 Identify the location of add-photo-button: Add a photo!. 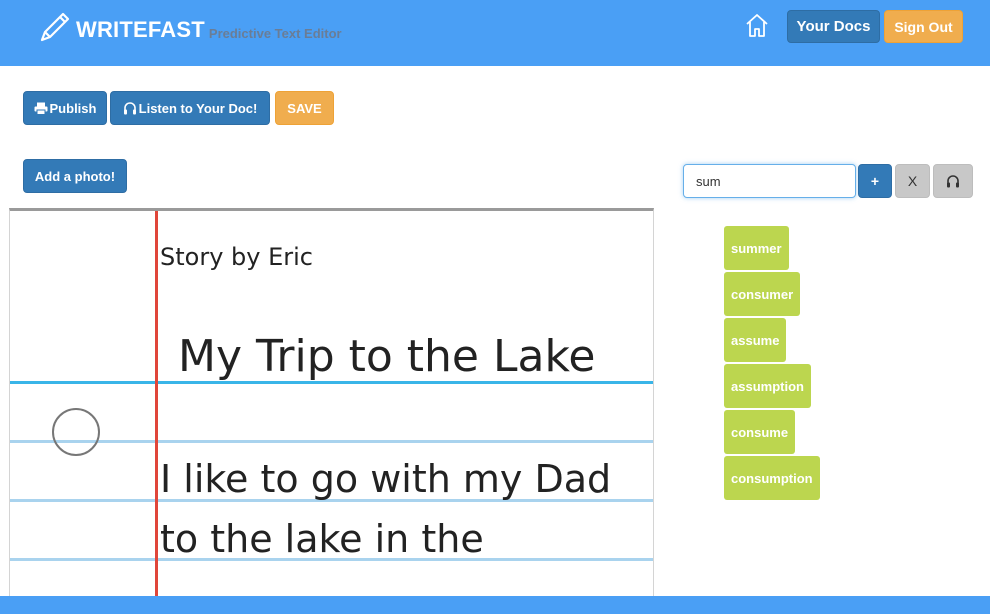
(75, 176).